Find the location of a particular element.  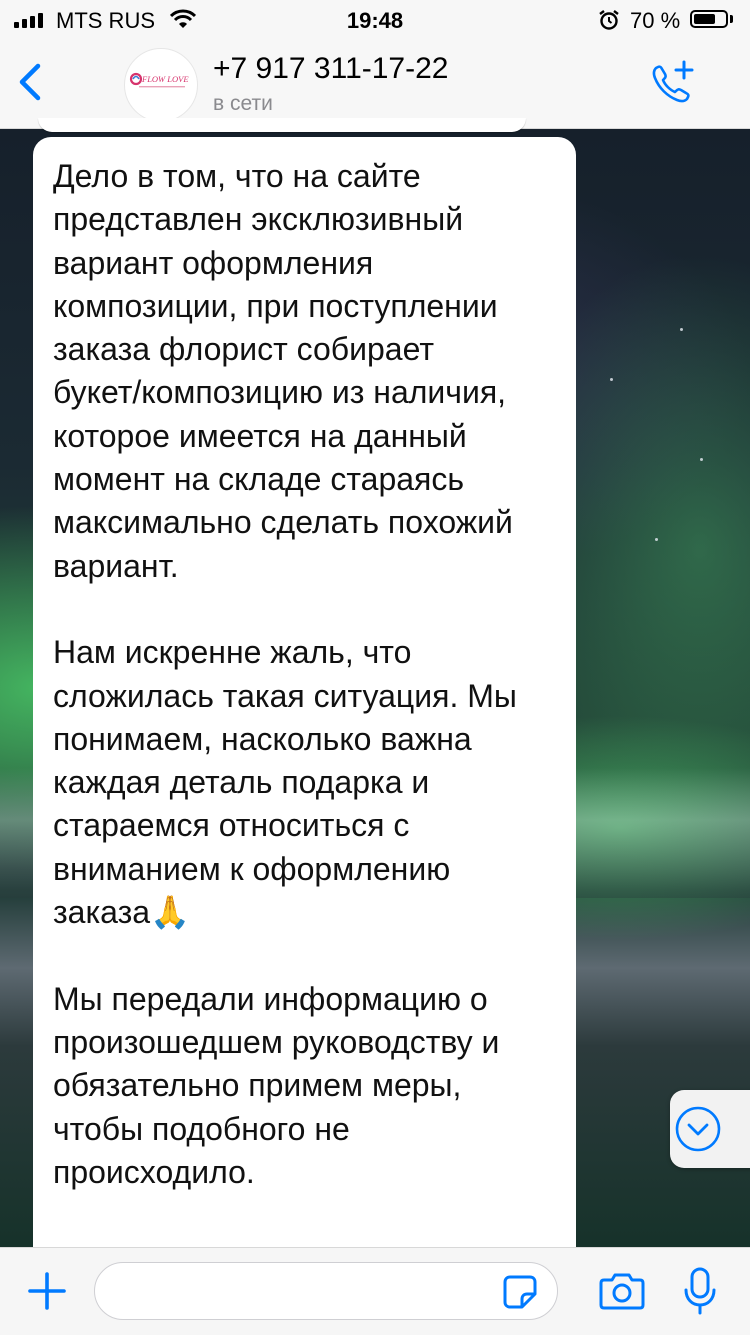

camera-button is located at coordinates (622, 1293).